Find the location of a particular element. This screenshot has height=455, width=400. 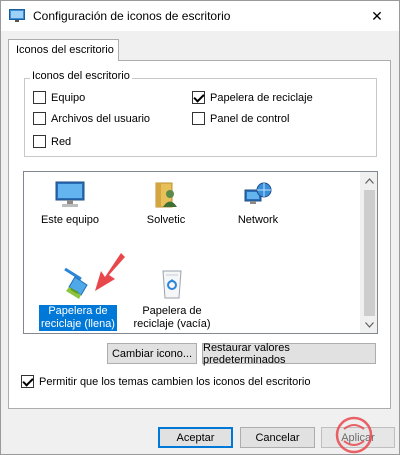

chevron-up-icon is located at coordinates (369, 180).